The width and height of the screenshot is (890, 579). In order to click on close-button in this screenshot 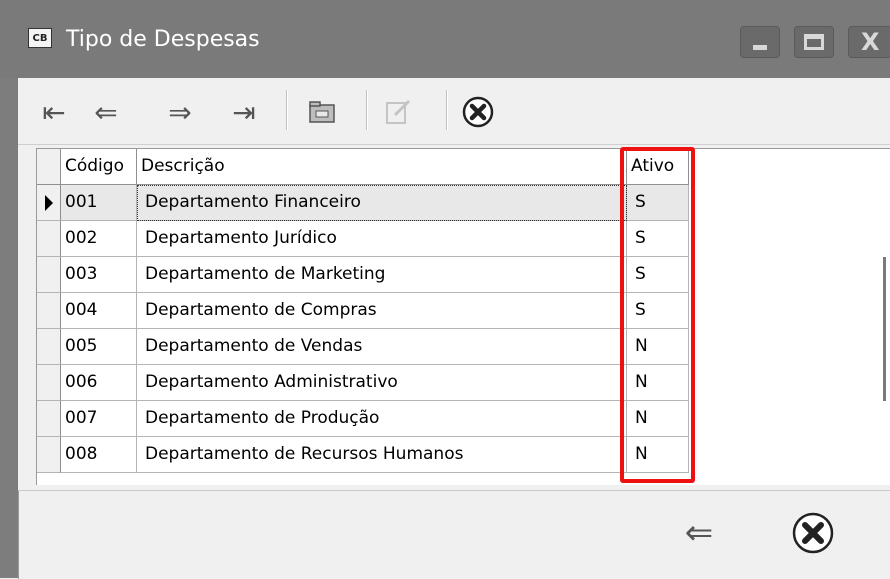, I will do `click(813, 533)`.